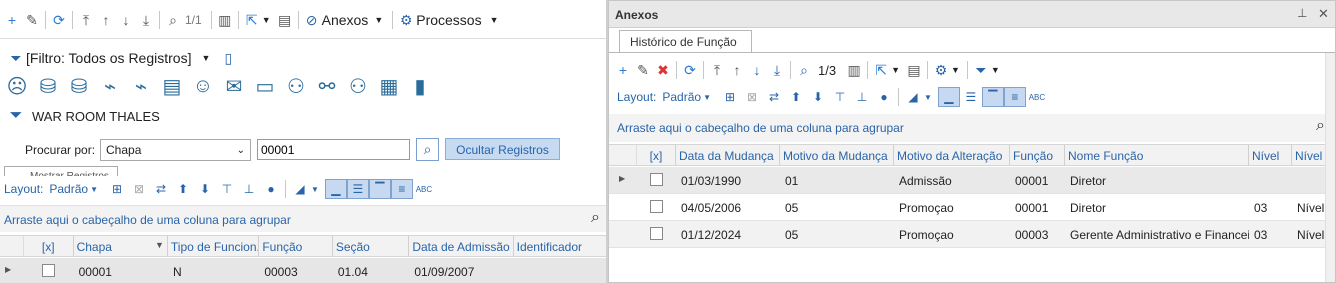 The image size is (1336, 283). Describe the element at coordinates (427, 149) in the screenshot. I see `search-button: ⌕` at that location.